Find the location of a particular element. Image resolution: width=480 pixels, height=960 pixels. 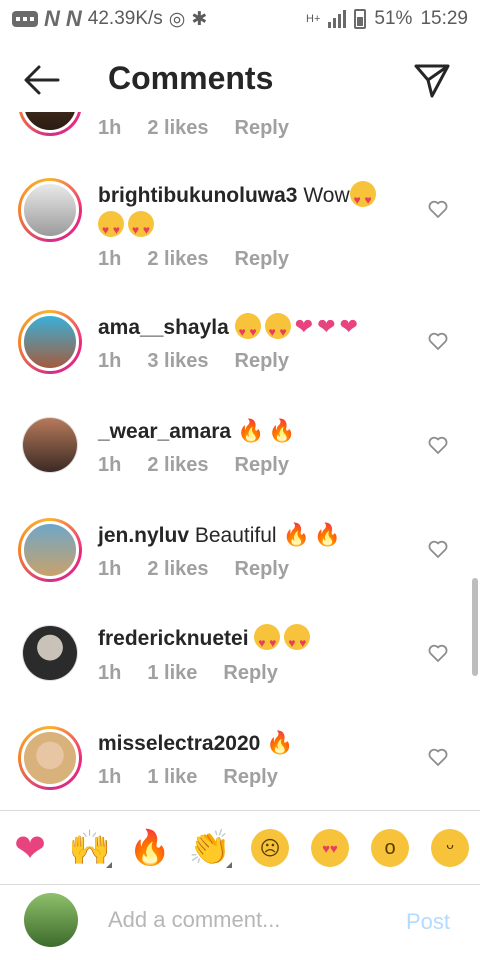

grinning-face-reaction-button: ᵕ is located at coordinates (450, 848).